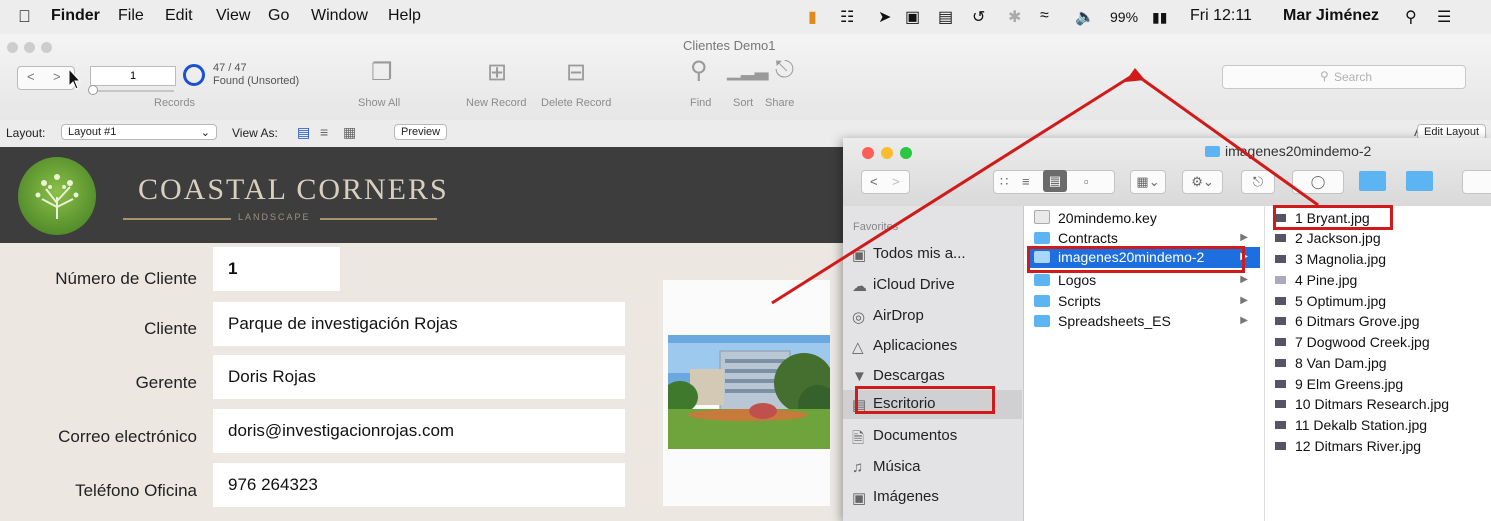 The width and height of the screenshot is (1491, 521). Describe the element at coordinates (75, 79) in the screenshot. I see `mouse-cursor-icon` at that location.